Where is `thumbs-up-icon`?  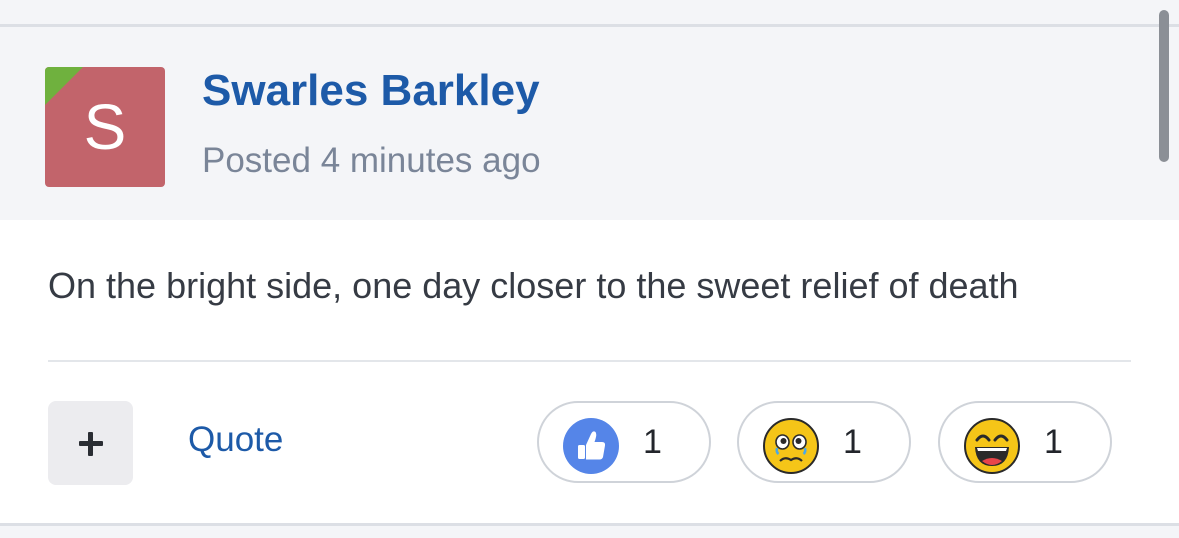
thumbs-up-icon is located at coordinates (591, 446).